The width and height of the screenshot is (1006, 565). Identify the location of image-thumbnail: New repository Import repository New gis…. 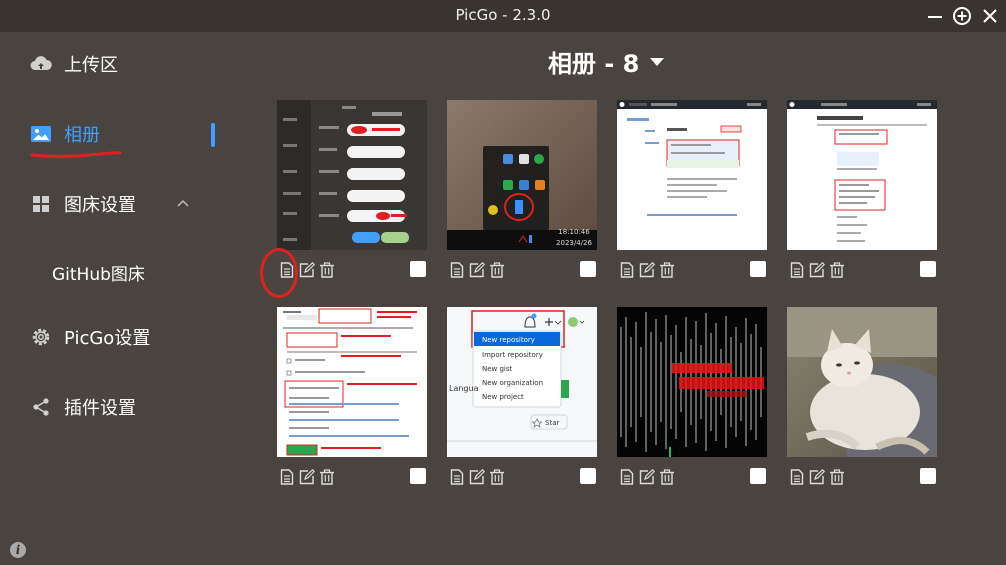
(522, 382).